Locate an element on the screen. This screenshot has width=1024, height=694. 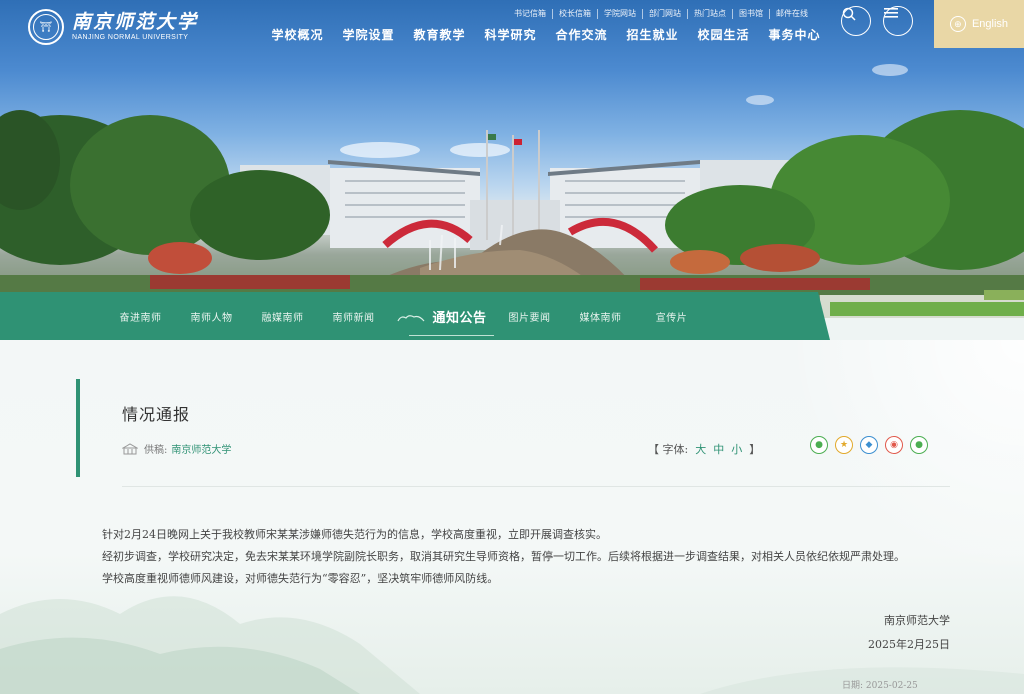
globe-icon: ⊕ is located at coordinates (957, 24).